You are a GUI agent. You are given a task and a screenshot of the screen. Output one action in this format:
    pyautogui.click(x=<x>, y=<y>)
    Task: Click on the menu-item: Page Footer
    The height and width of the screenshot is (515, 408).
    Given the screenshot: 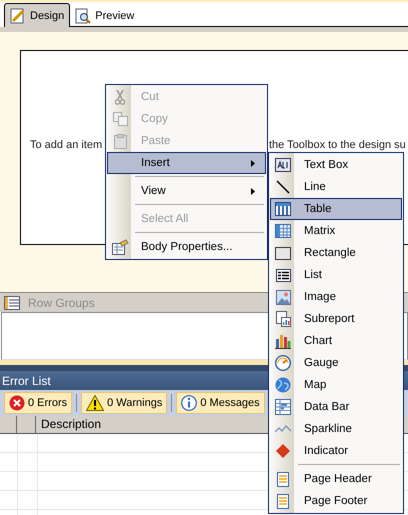 What is the action you would take?
    pyautogui.click(x=336, y=501)
    